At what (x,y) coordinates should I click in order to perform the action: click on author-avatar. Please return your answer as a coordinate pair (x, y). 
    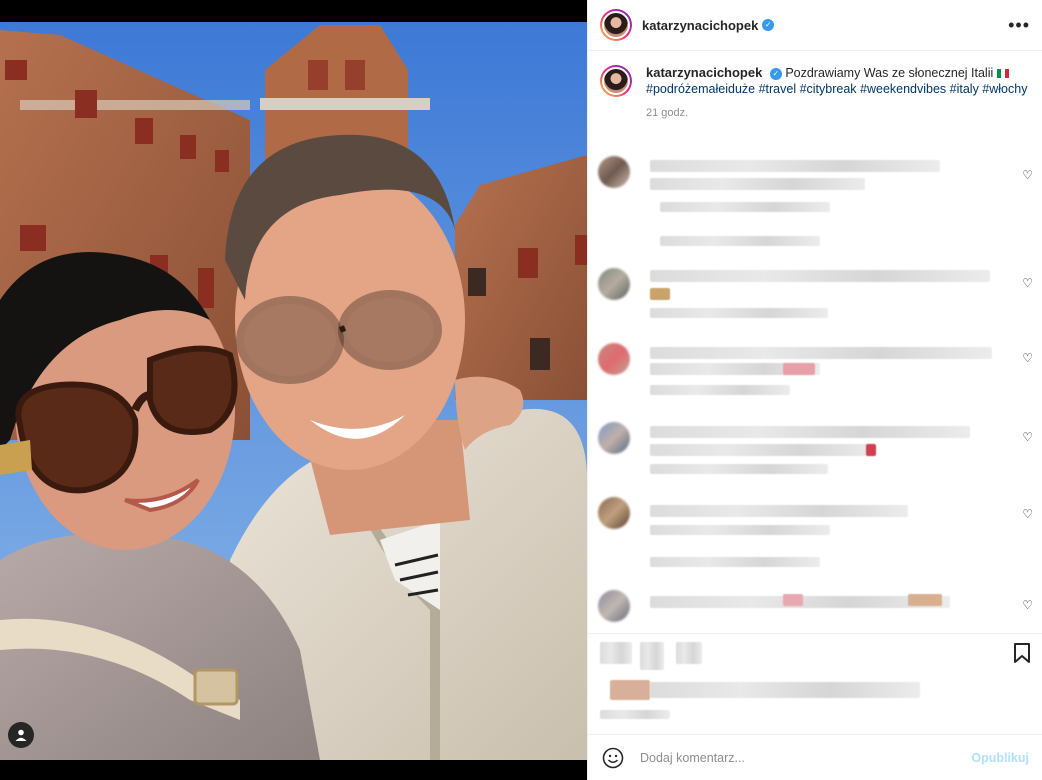
    Looking at the image, I should click on (616, 25).